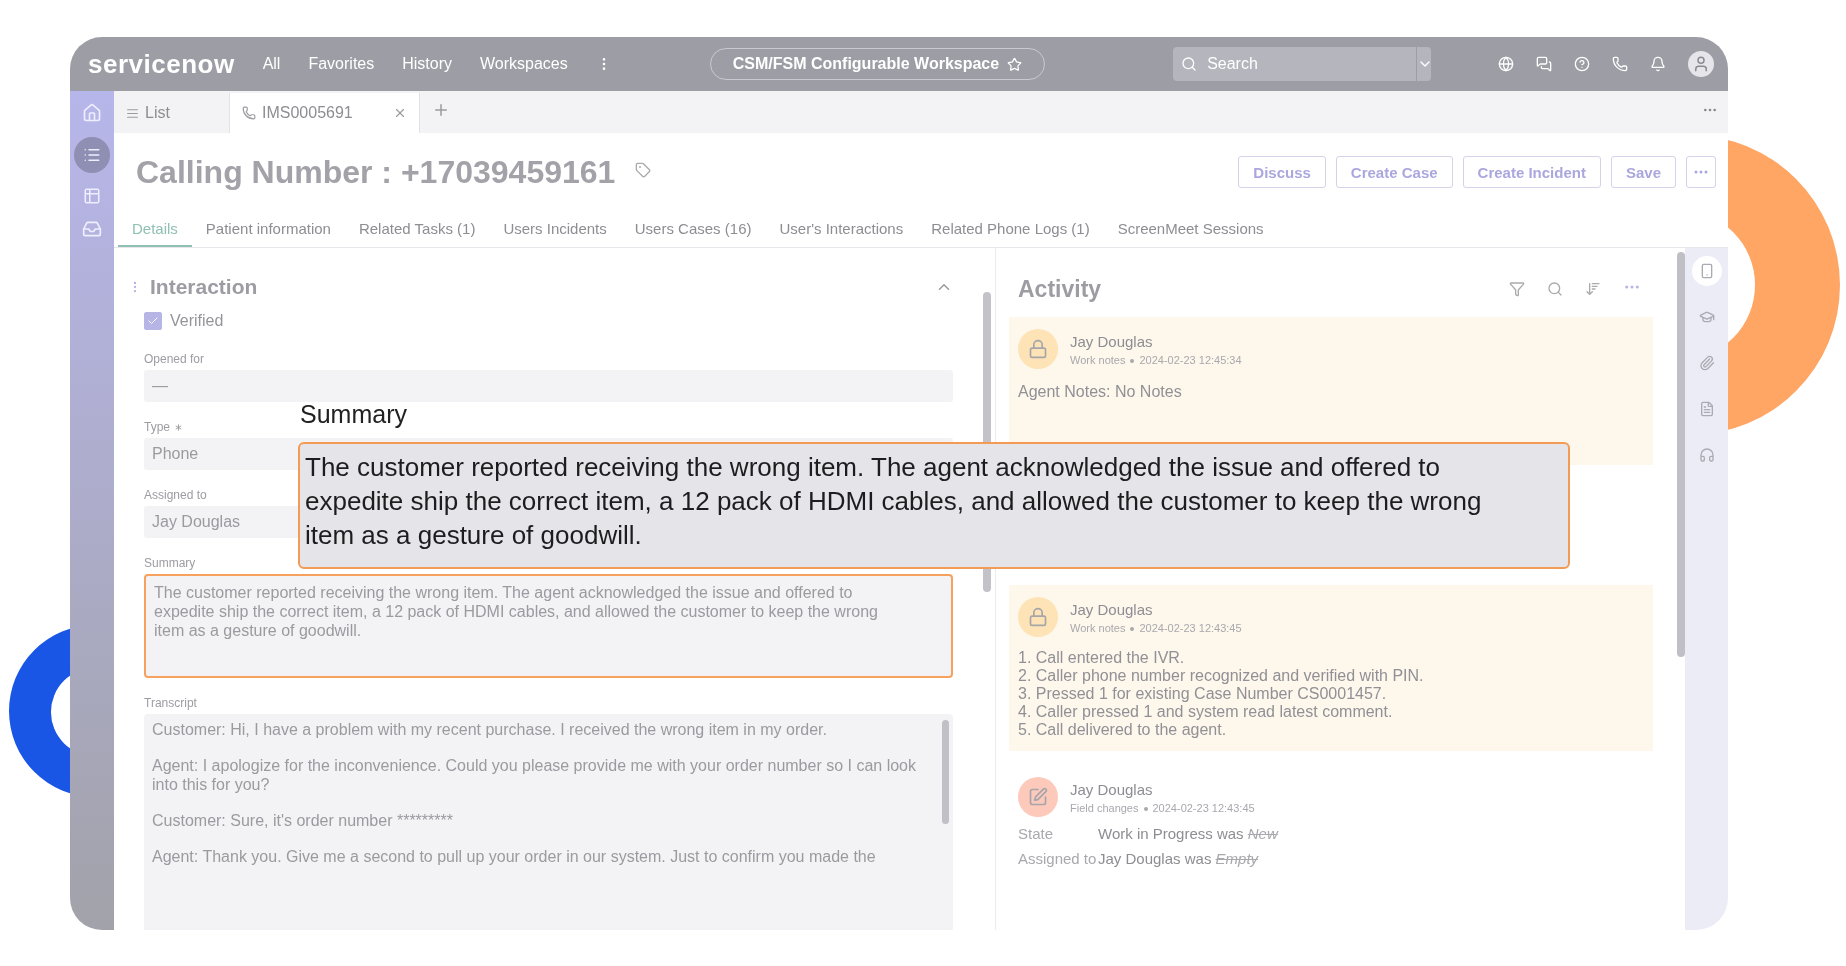 The height and width of the screenshot is (966, 1846). What do you see at coordinates (376, 172) in the screenshot?
I see `record-title: Calling Number : +17039459161` at bounding box center [376, 172].